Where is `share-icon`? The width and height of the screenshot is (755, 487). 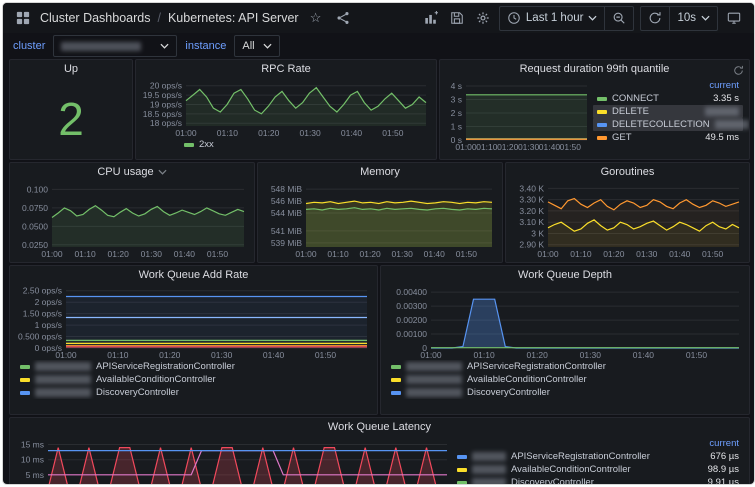 share-icon is located at coordinates (343, 18).